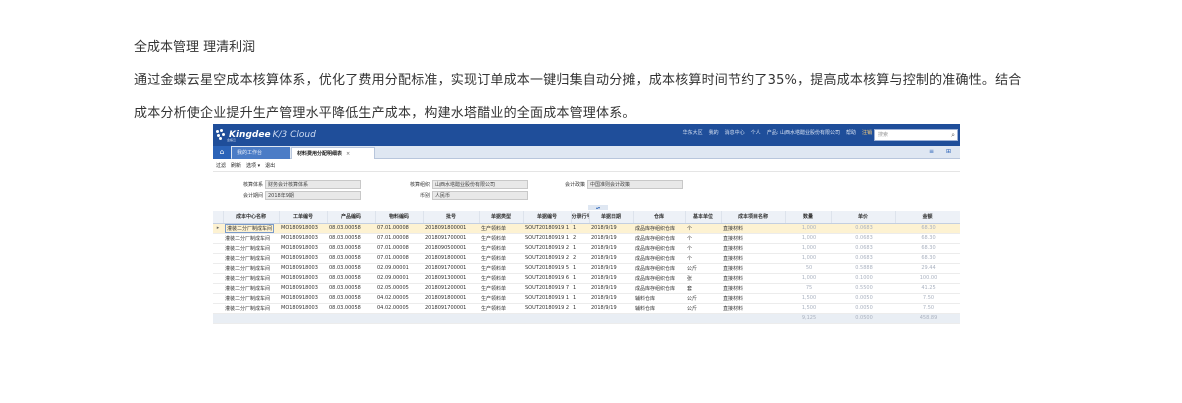 This screenshot has height=403, width=1182. Describe the element at coordinates (480, 184) in the screenshot. I see `org-value: 山西水塔醋业股份有限公司` at that location.